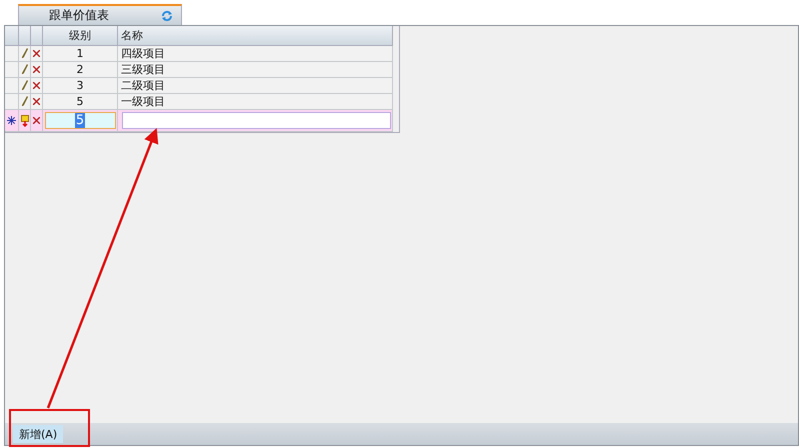 This screenshot has width=799, height=448. I want to click on table-cell: 5, so click(80, 102).